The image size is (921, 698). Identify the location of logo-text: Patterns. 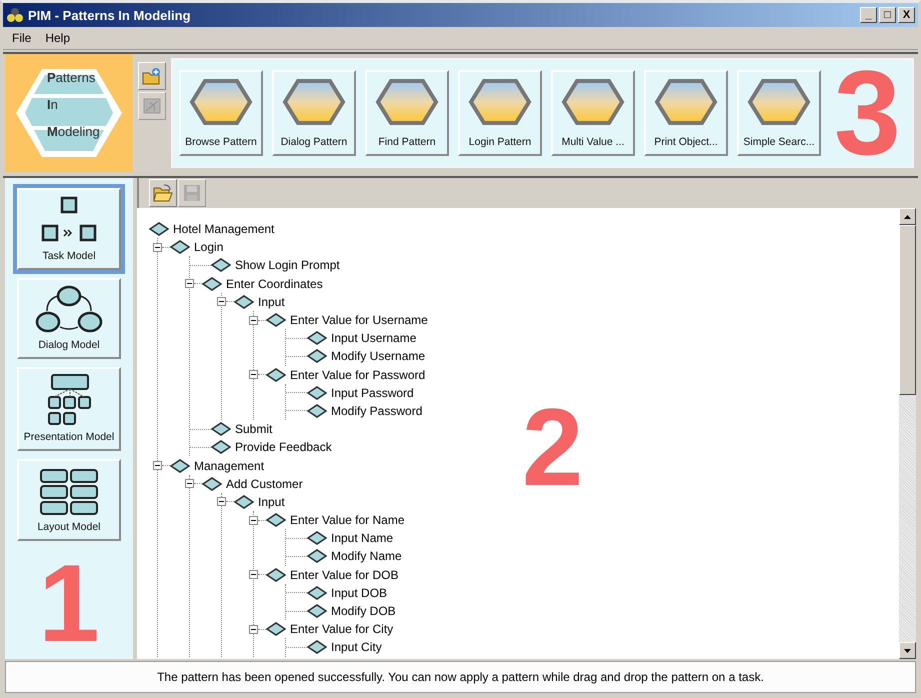
(71, 77).